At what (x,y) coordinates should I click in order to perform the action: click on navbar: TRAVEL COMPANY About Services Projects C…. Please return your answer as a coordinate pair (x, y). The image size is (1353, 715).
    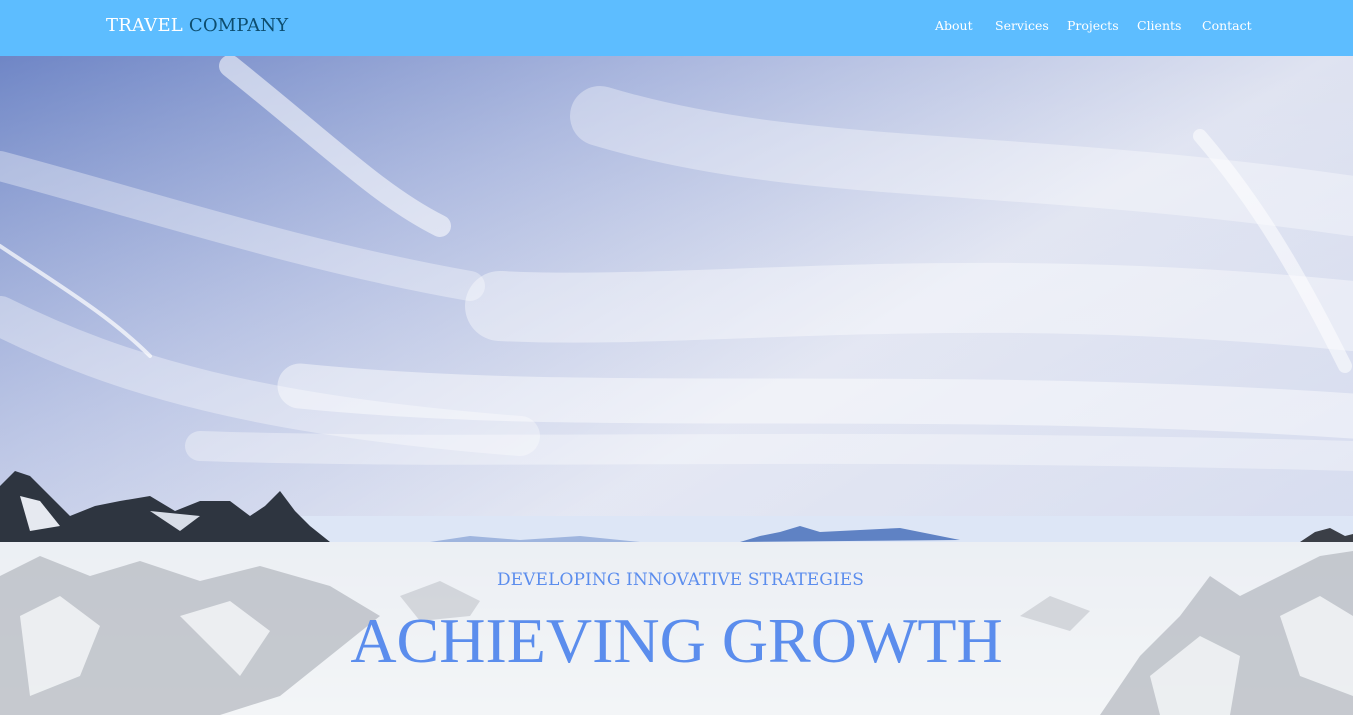
    Looking at the image, I should click on (676, 28).